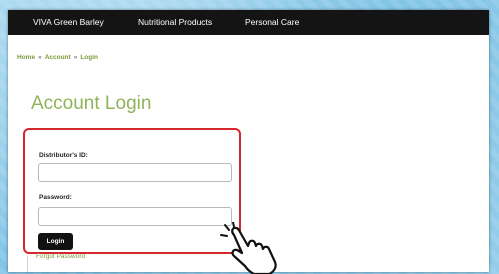 This screenshot has width=499, height=274. What do you see at coordinates (89, 57) in the screenshot?
I see `breadcrumb-login: Login` at bounding box center [89, 57].